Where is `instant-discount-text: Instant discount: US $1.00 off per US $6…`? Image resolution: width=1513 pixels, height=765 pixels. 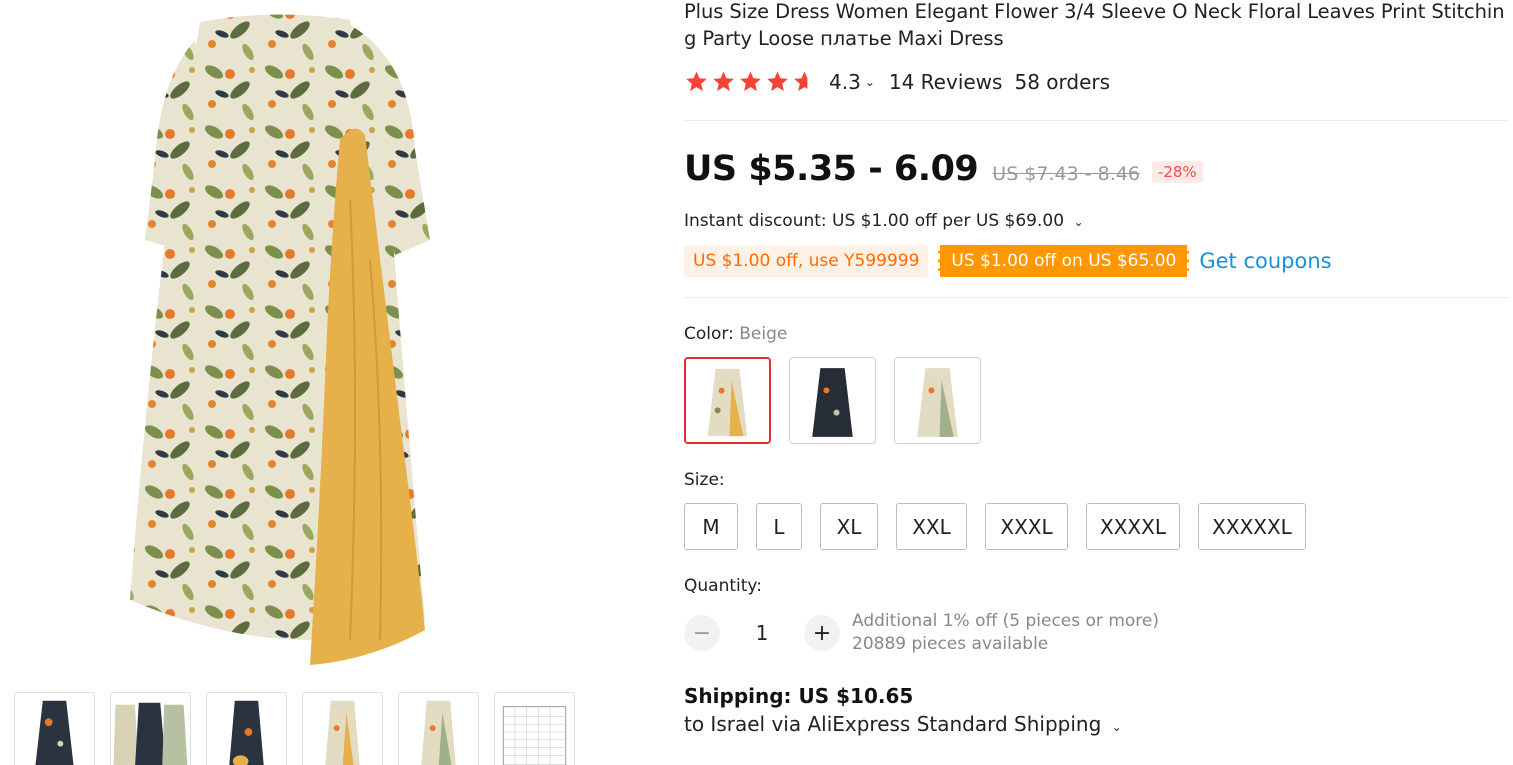 instant-discount-text: Instant discount: US $1.00 off per US $6… is located at coordinates (874, 221).